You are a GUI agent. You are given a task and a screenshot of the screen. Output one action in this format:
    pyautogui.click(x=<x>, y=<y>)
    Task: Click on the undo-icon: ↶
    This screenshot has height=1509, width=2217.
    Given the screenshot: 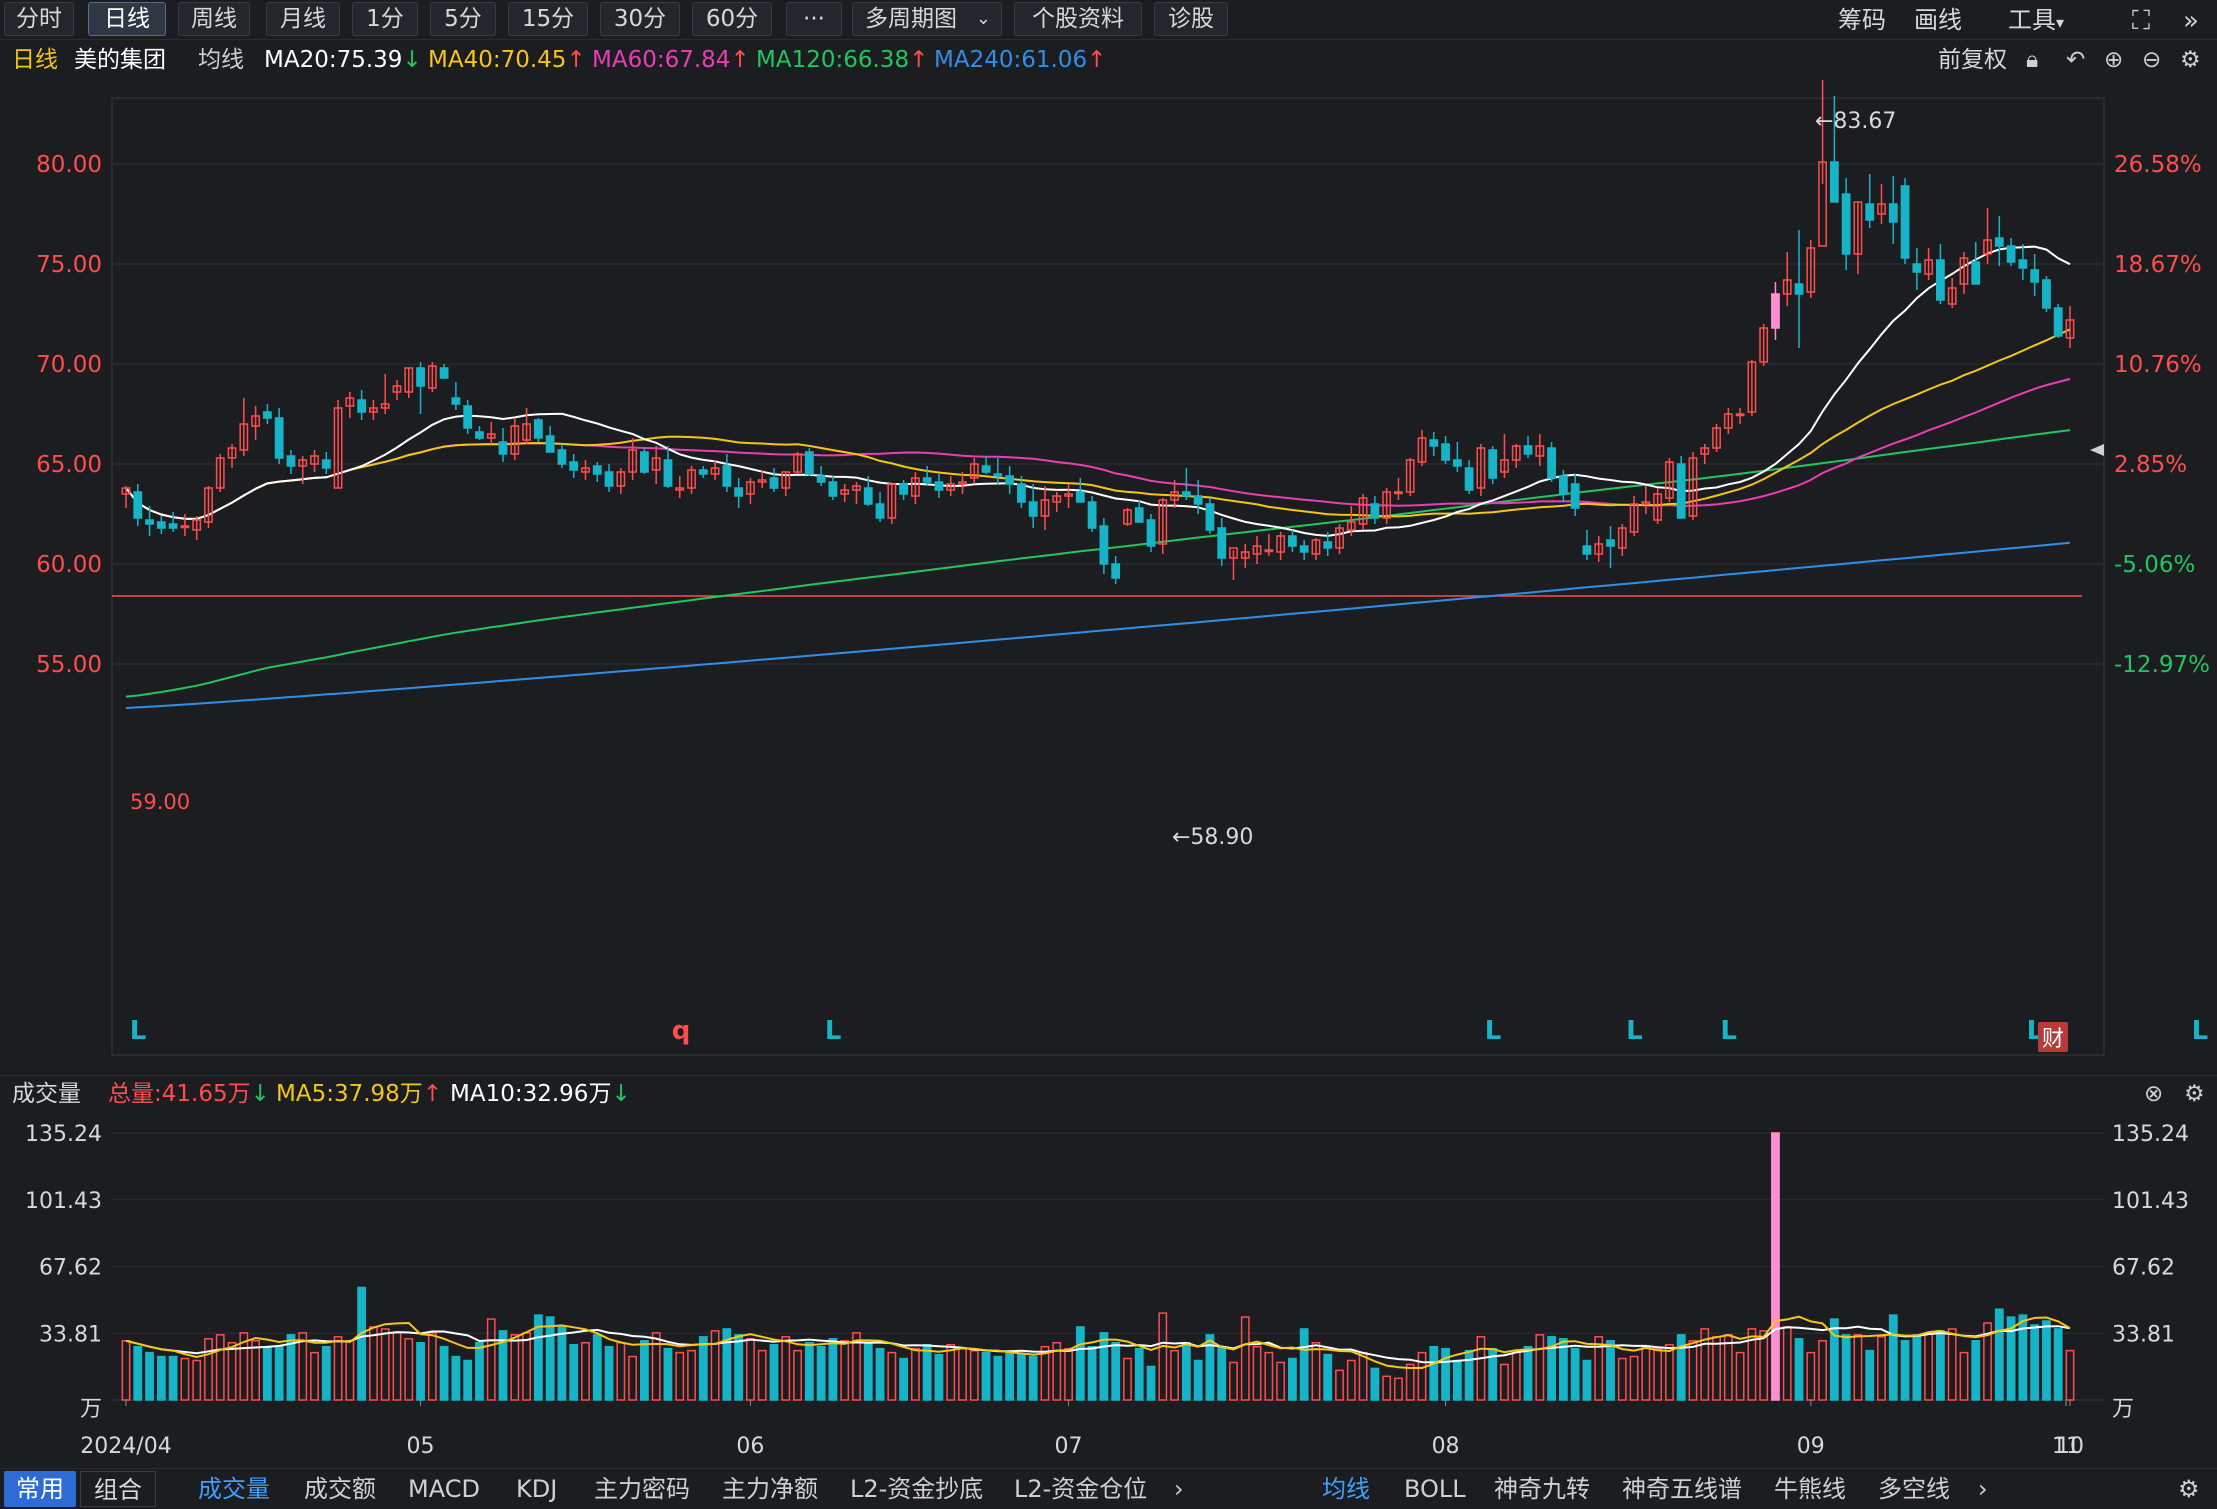 What is the action you would take?
    pyautogui.click(x=2075, y=60)
    